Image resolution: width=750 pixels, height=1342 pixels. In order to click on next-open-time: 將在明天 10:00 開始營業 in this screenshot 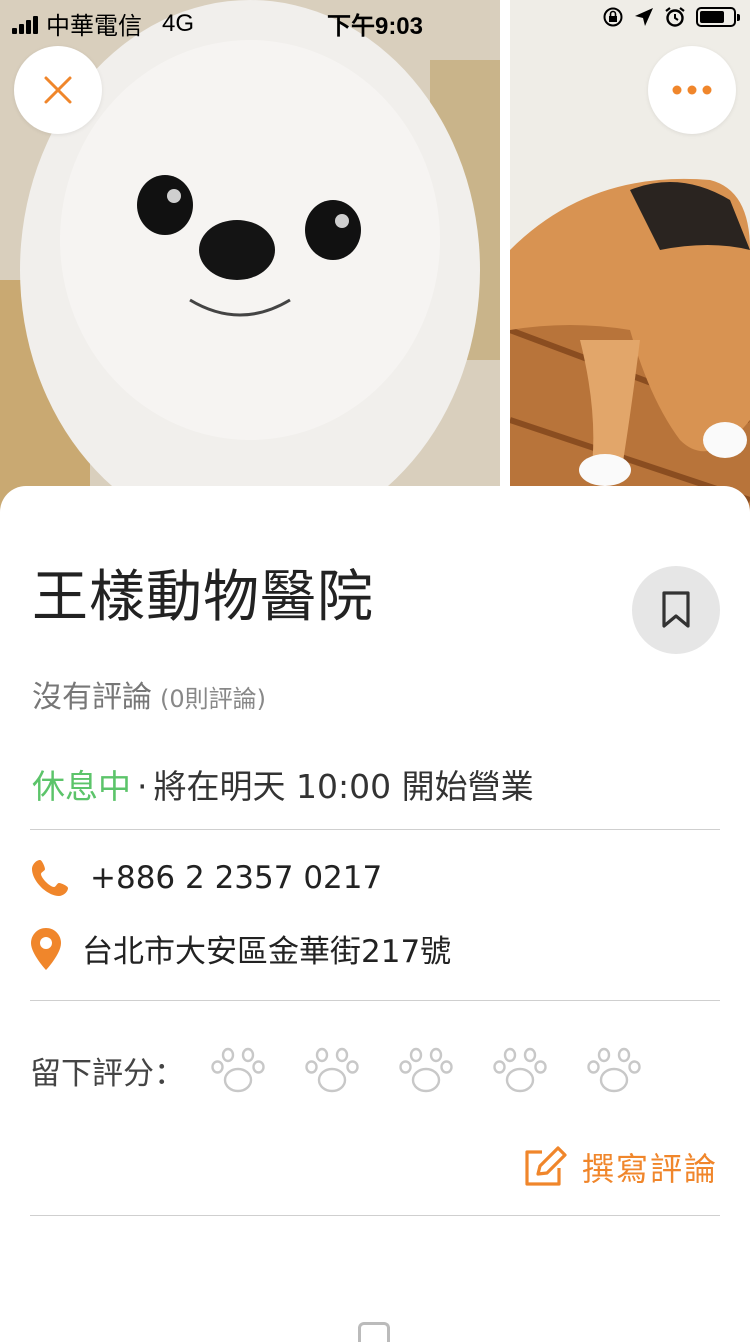, I will do `click(343, 786)`.